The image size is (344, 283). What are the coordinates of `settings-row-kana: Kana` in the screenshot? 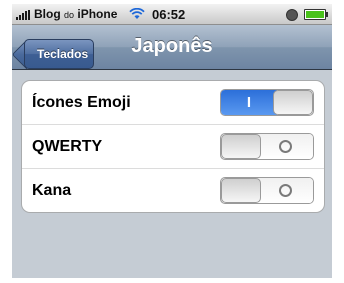 It's located at (173, 190).